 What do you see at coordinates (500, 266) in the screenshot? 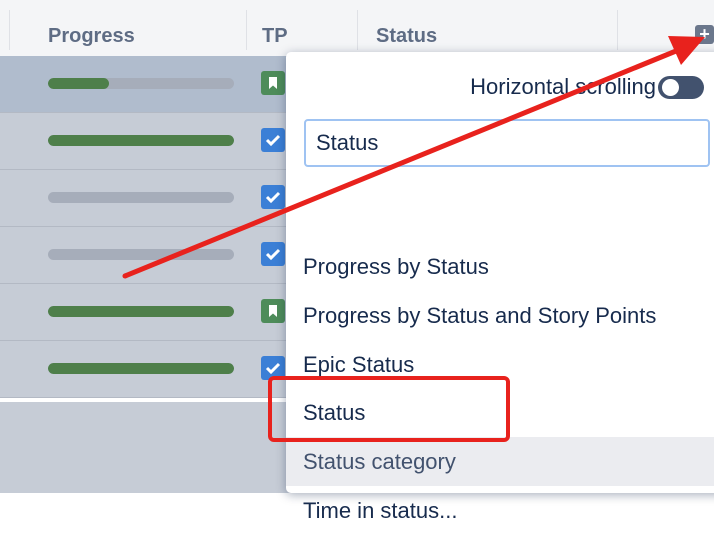
I see `menu-item-progress-by-status: Progress by Status` at bounding box center [500, 266].